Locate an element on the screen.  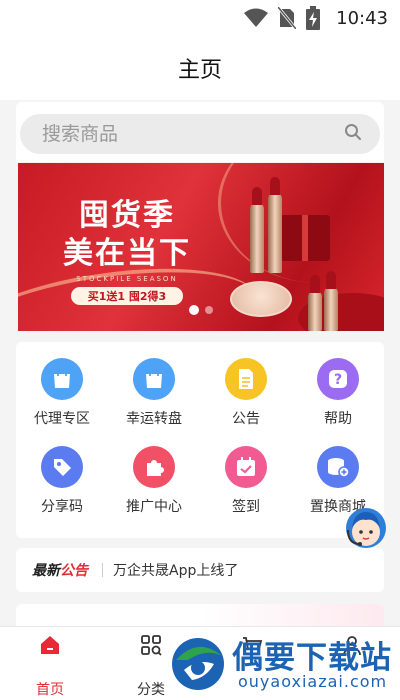
menu-item-announcement: 公告 is located at coordinates (246, 393).